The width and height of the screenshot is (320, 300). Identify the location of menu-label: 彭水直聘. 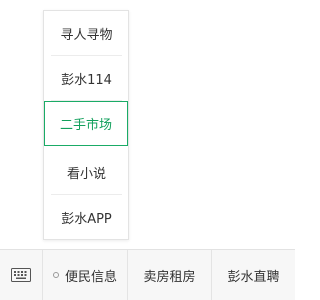
(253, 277).